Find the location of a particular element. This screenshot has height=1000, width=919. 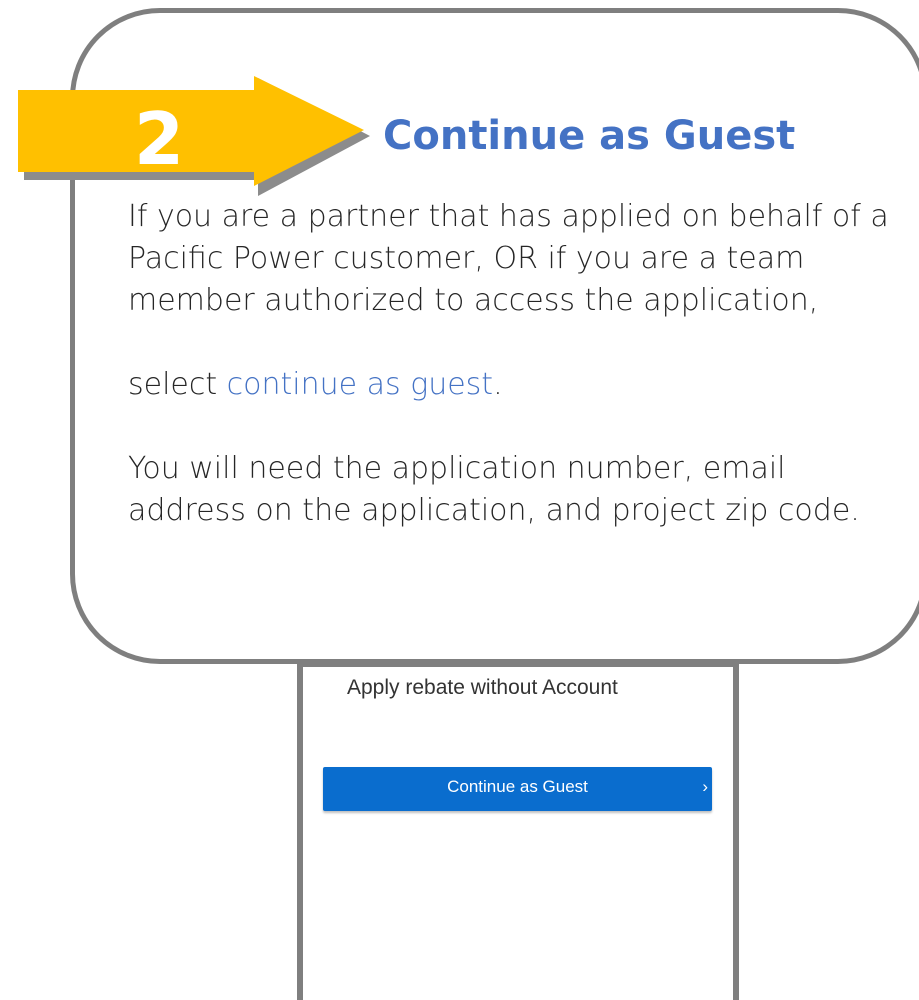

select-prefix: select is located at coordinates (177, 384).